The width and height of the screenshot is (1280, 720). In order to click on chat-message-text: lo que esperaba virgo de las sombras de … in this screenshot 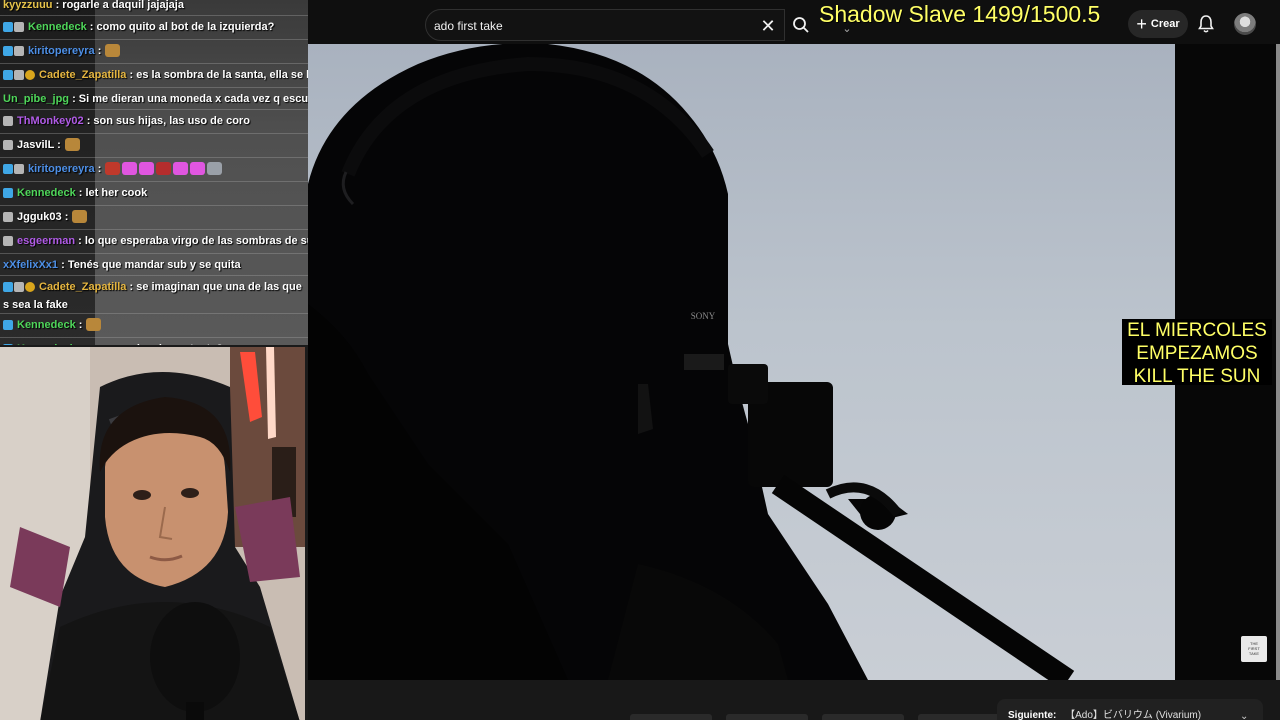, I will do `click(196, 241)`.